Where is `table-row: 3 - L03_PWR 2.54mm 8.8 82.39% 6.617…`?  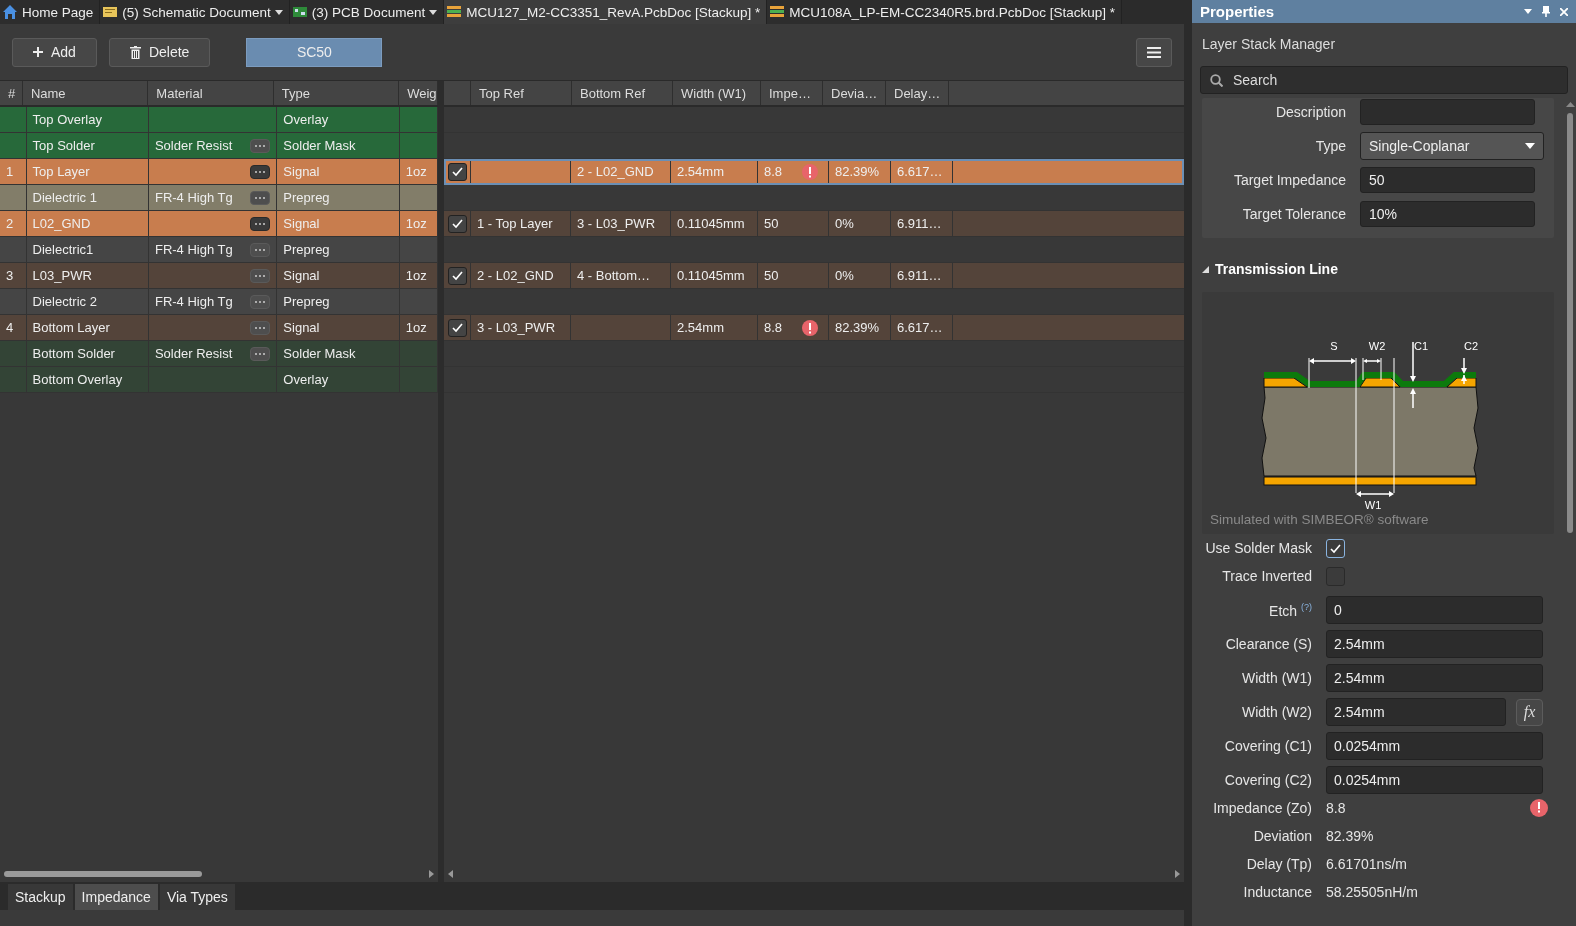 table-row: 3 - L03_PWR 2.54mm 8.8 82.39% 6.617… is located at coordinates (814, 328).